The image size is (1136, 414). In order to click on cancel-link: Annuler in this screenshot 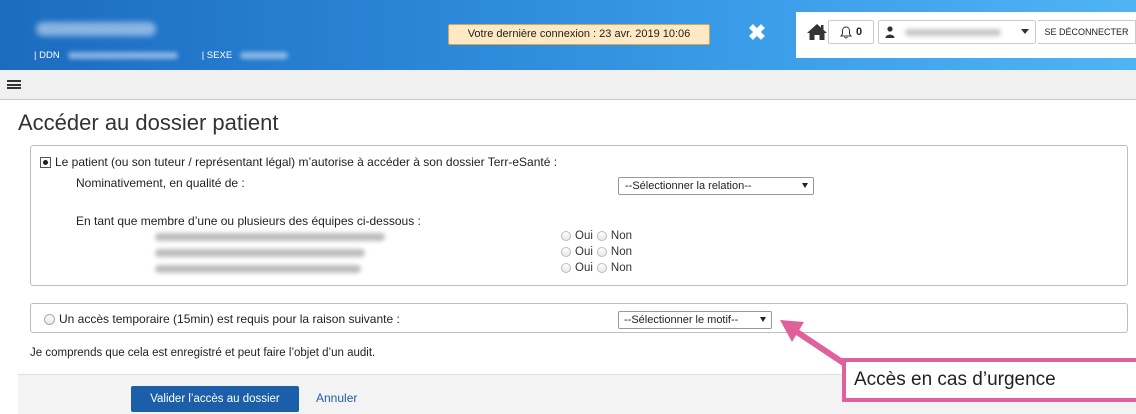, I will do `click(336, 398)`.